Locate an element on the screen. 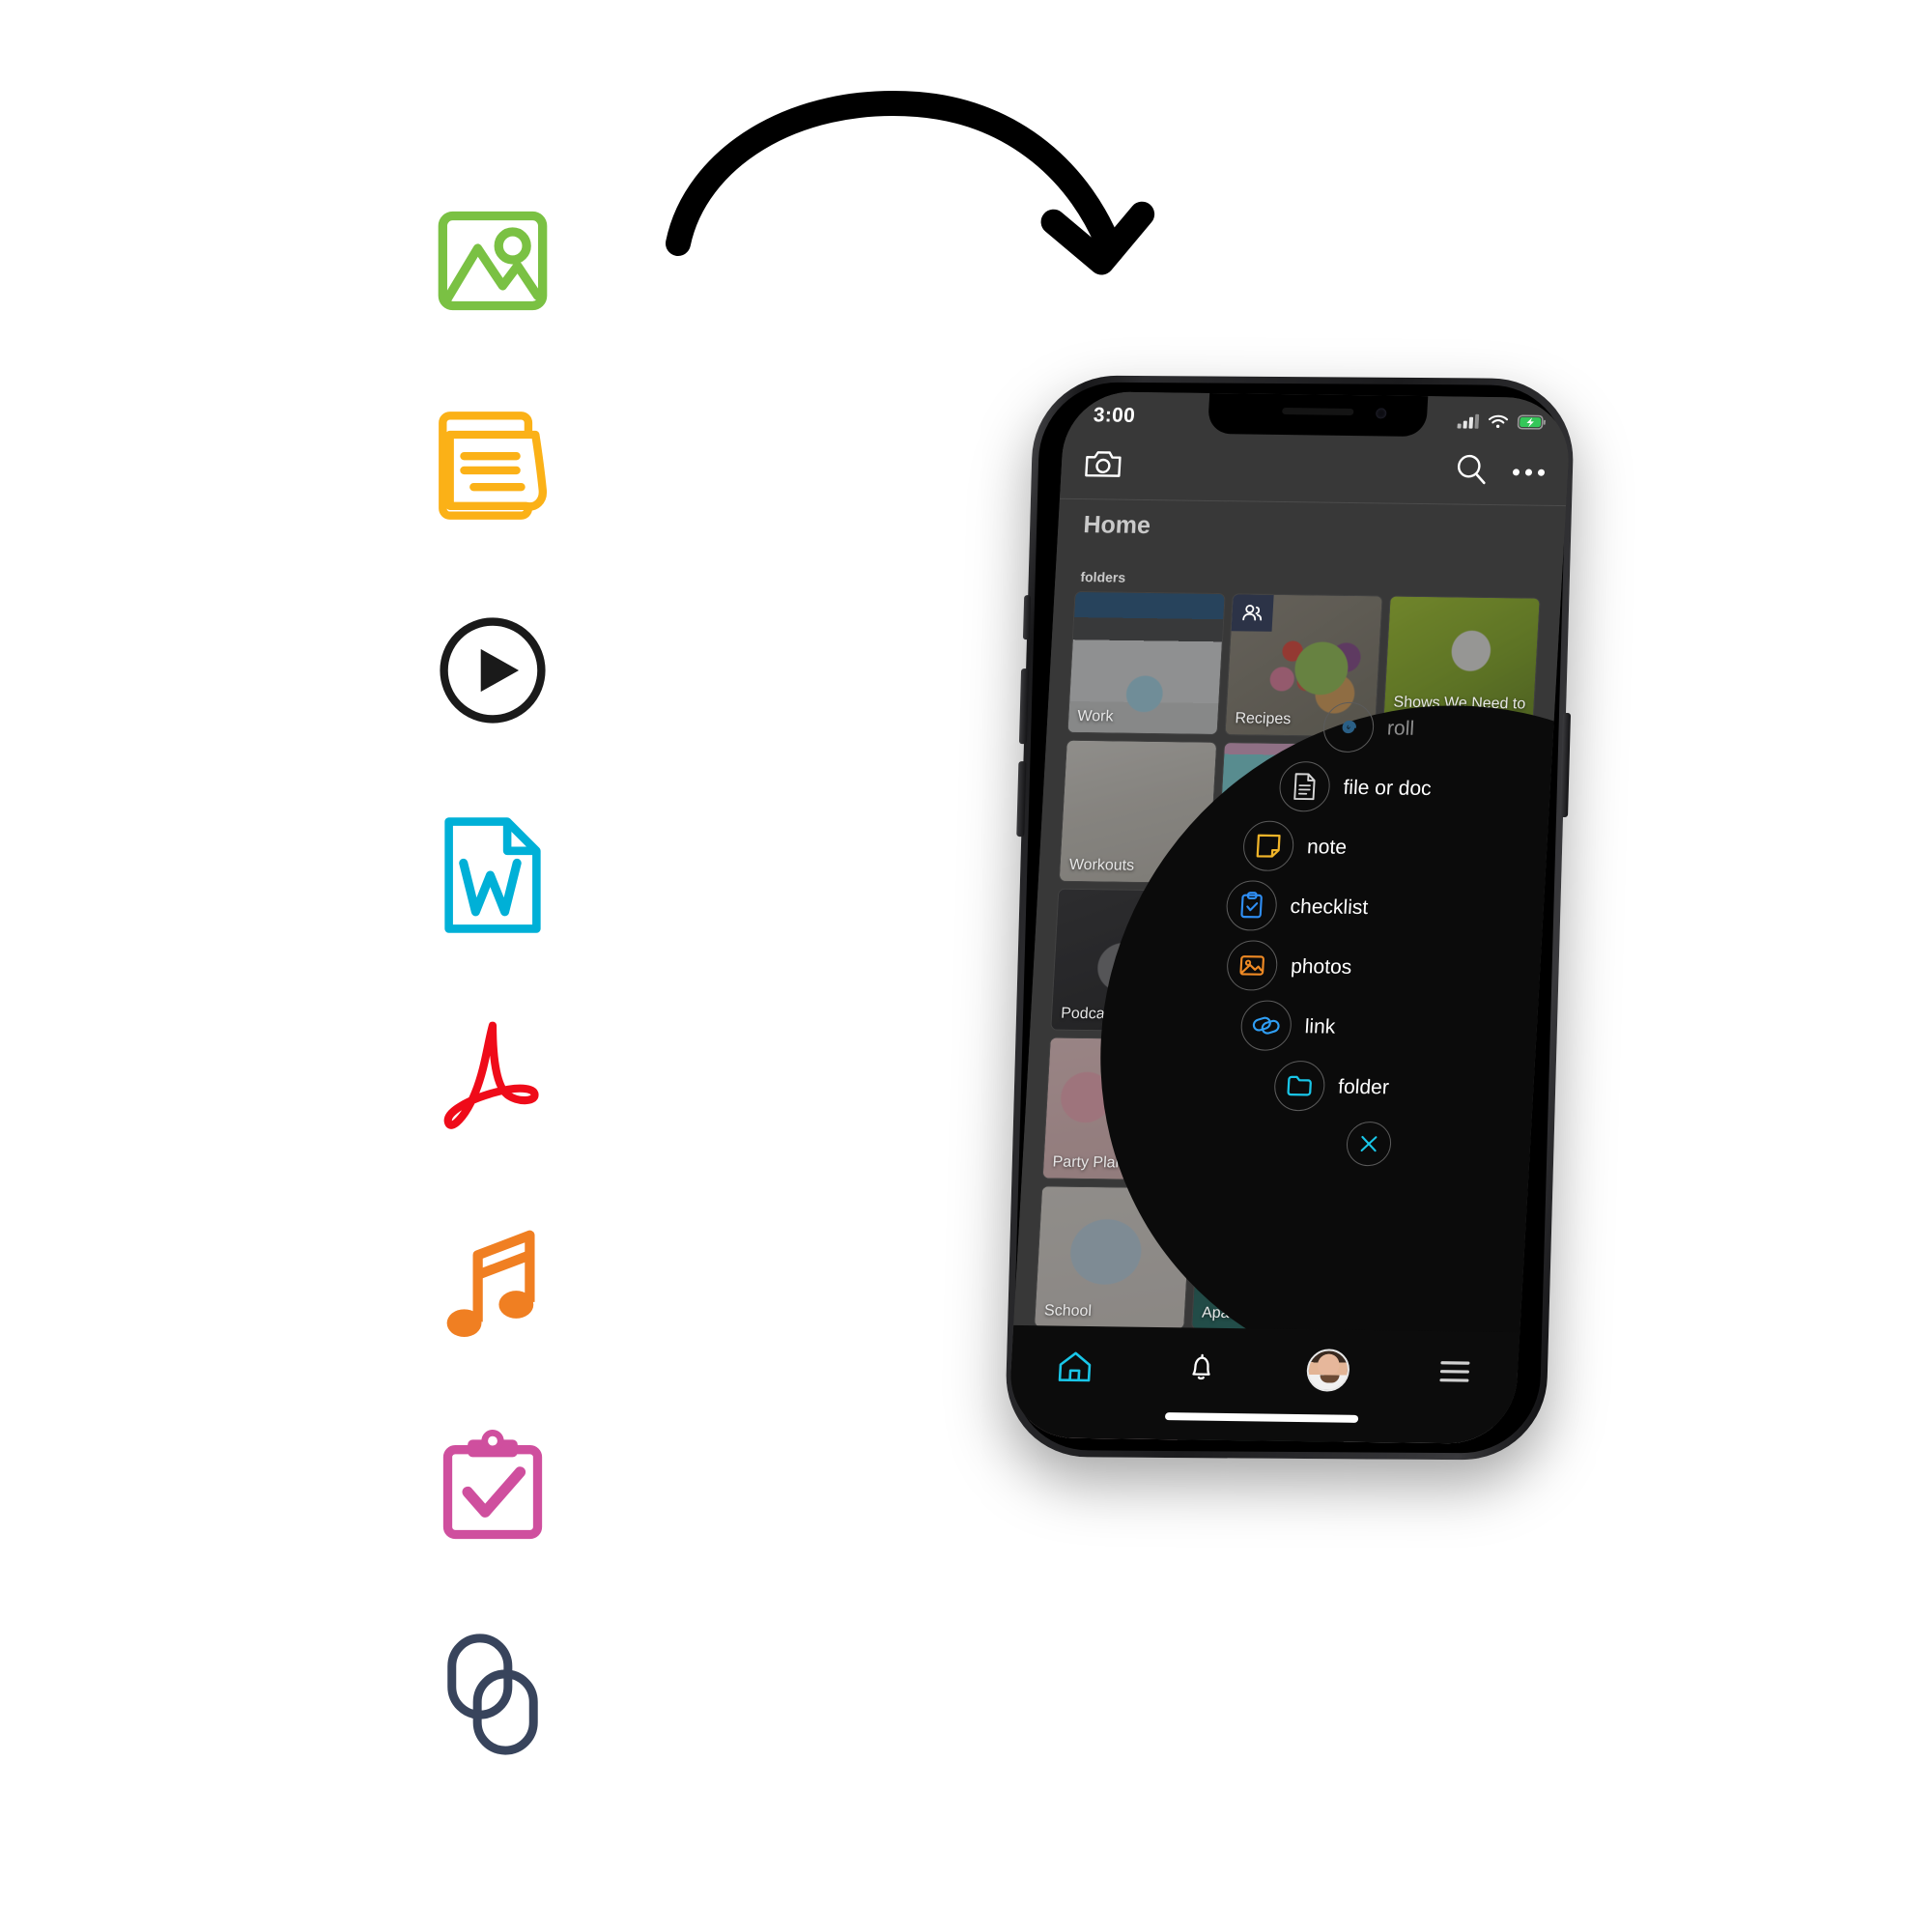 The width and height of the screenshot is (1932, 1932). power-button is located at coordinates (1566, 765).